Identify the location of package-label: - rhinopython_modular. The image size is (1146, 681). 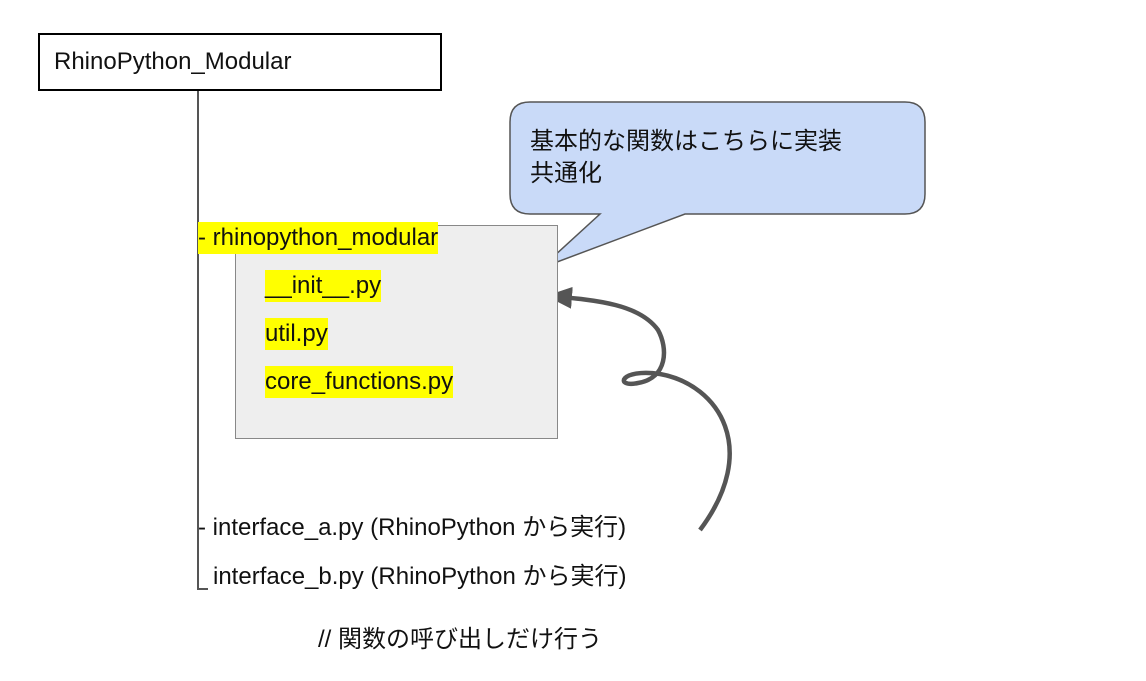
(318, 238).